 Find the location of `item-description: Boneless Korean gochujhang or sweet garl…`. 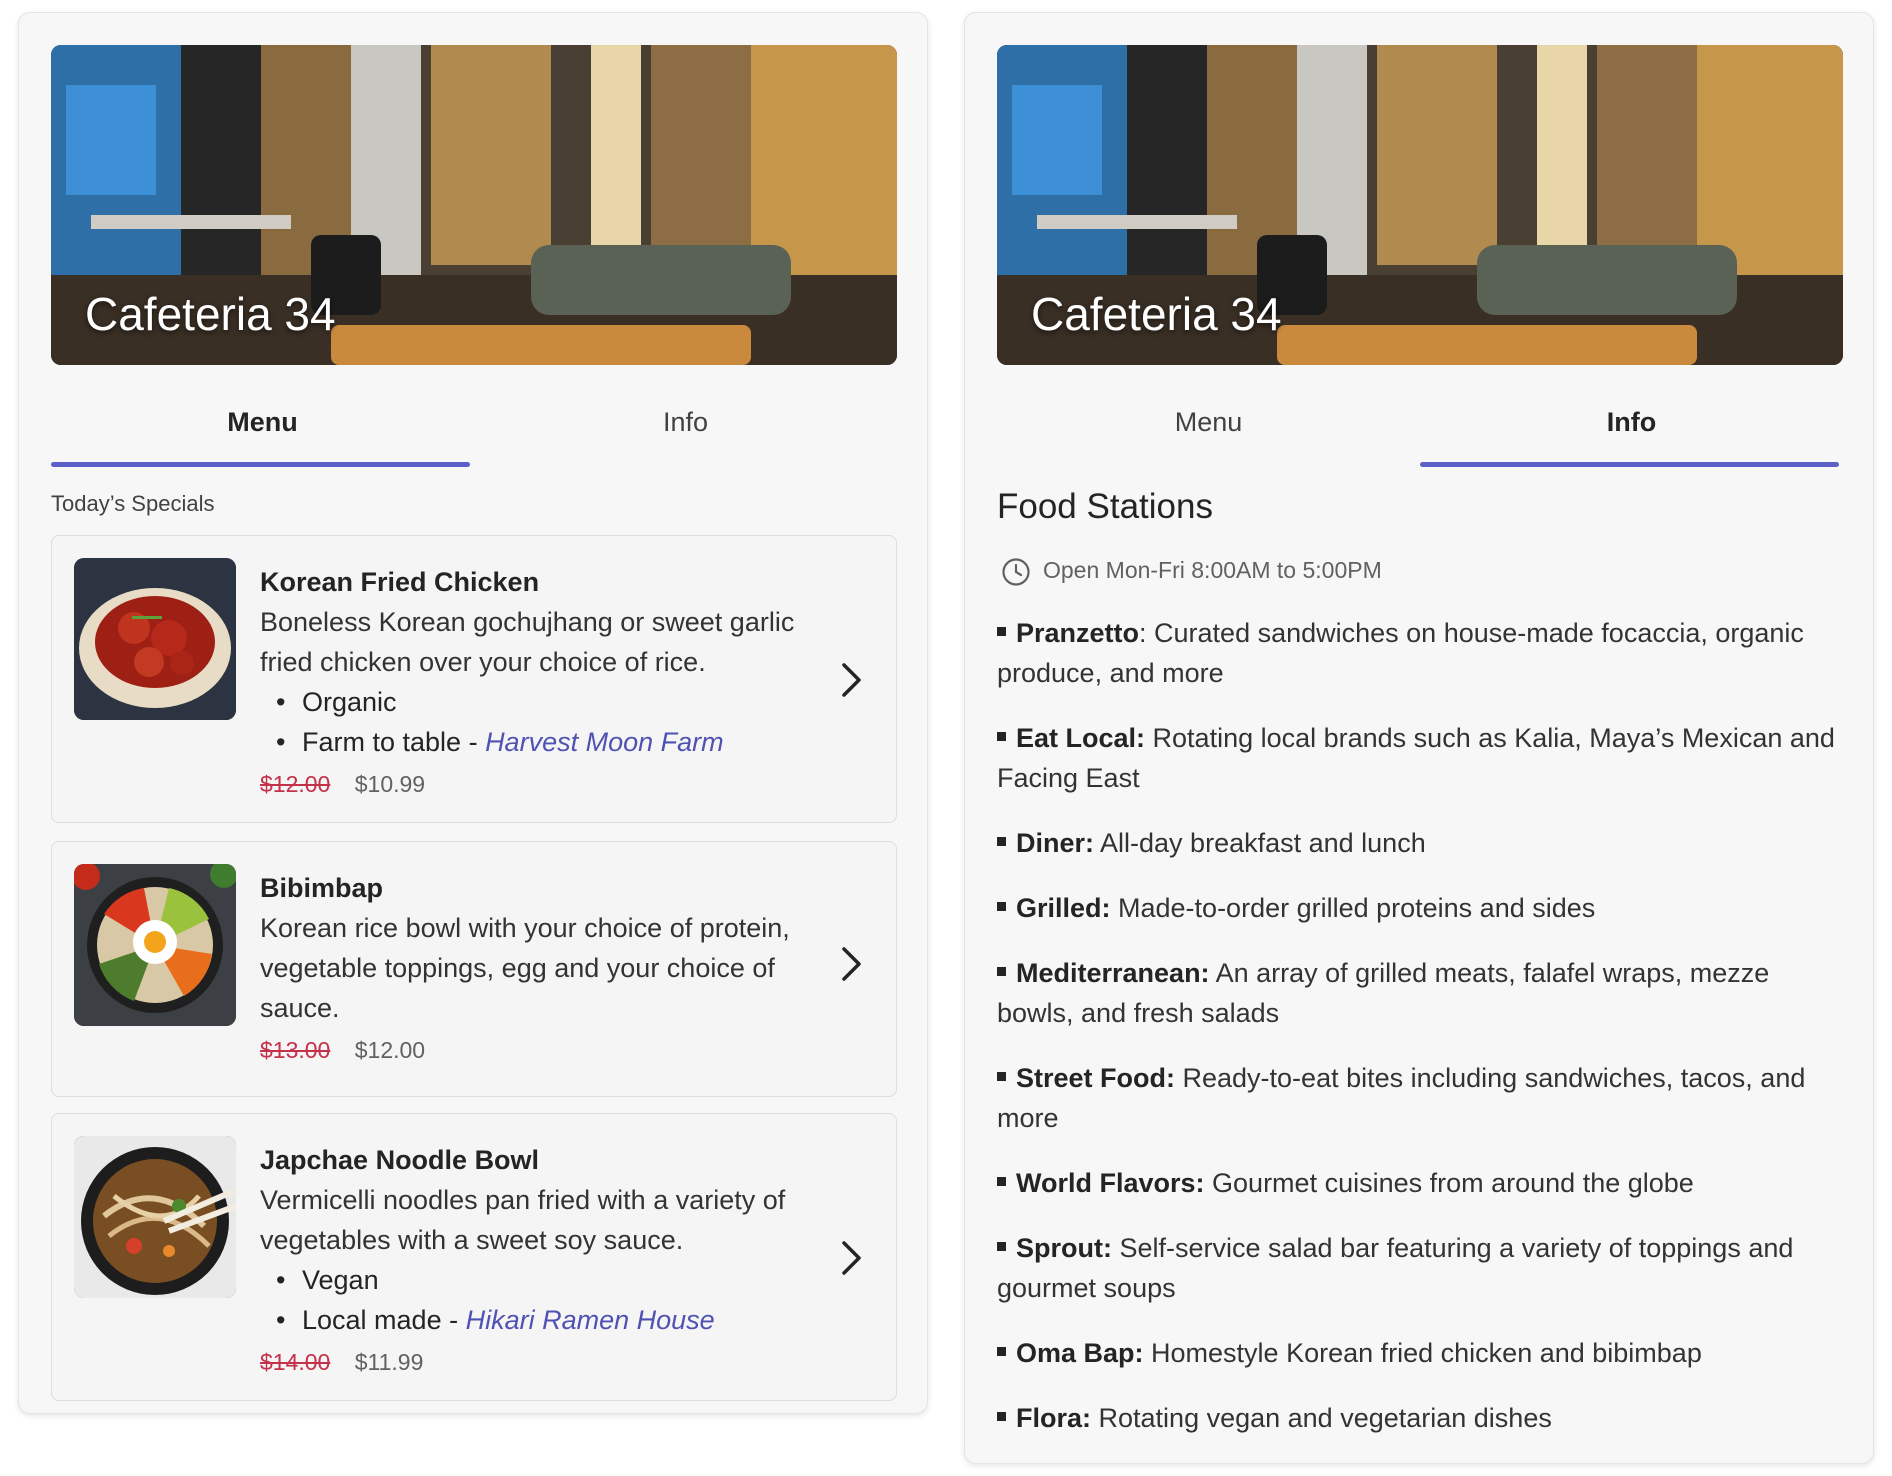

item-description: Boneless Korean gochujhang or sweet garl… is located at coordinates (527, 642).